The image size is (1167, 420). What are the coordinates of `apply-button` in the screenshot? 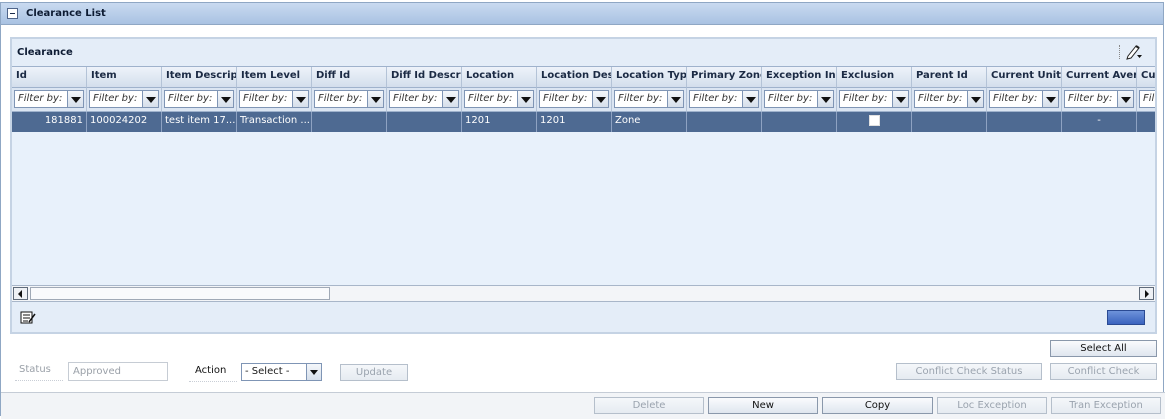 It's located at (1126, 317).